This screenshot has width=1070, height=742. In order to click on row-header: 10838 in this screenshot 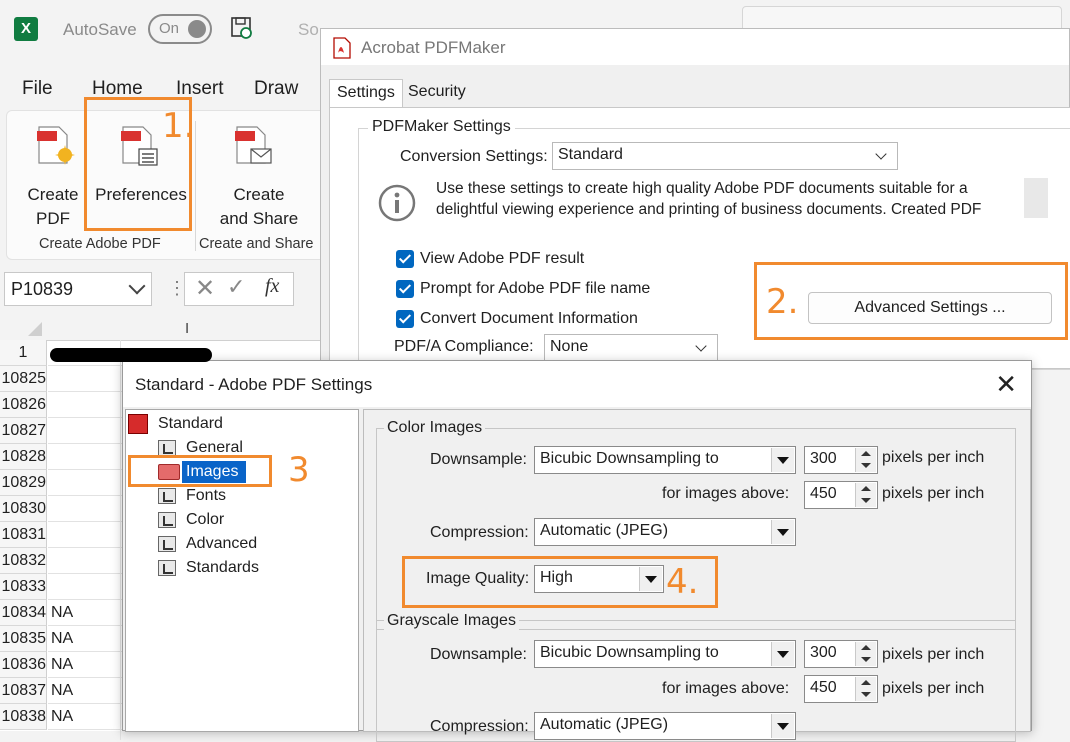, I will do `click(23, 717)`.